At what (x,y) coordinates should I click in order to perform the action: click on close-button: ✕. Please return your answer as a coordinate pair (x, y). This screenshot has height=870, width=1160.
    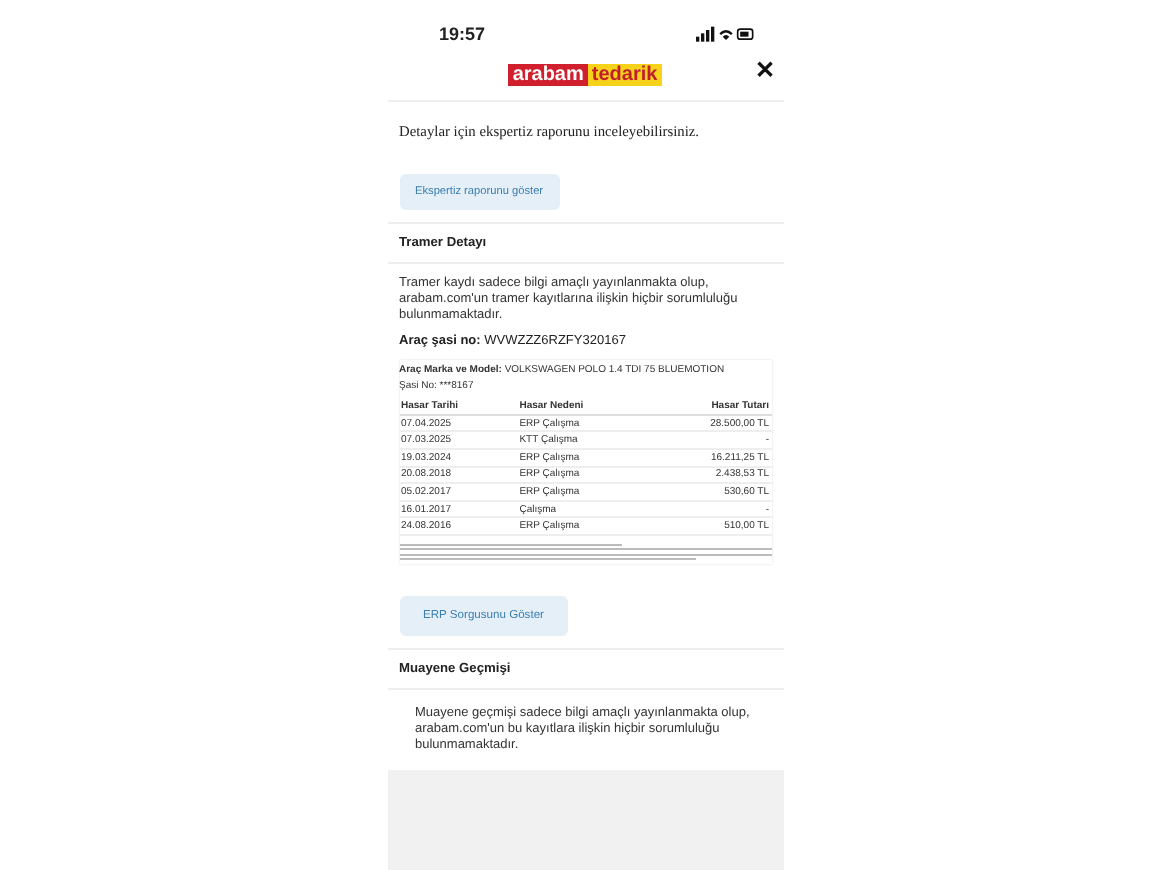
    Looking at the image, I should click on (765, 70).